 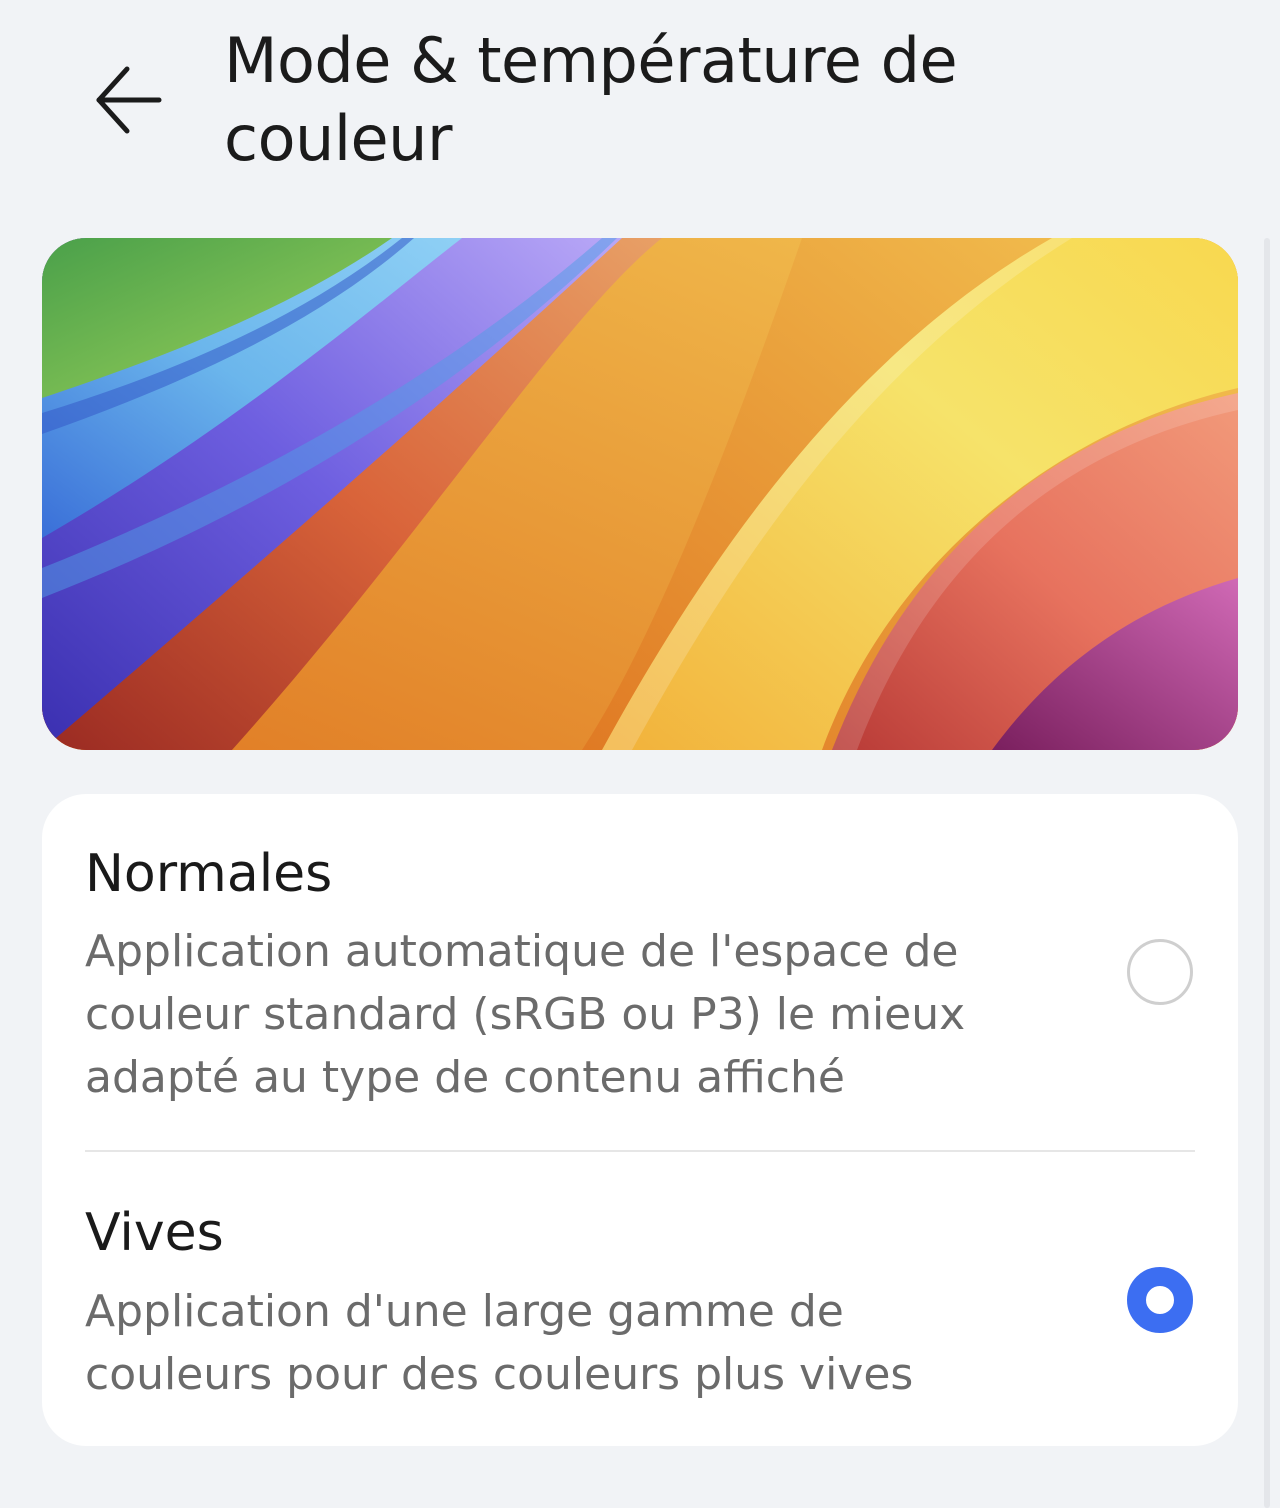 I want to click on option-vives-title: Vives, so click(x=154, y=1233).